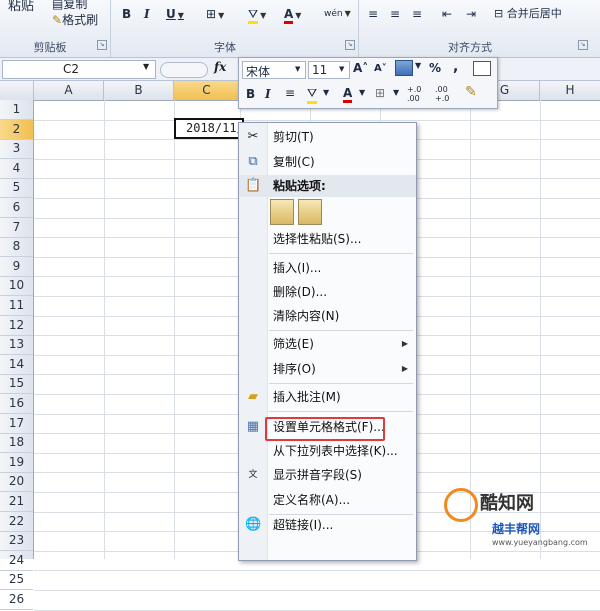 The width and height of the screenshot is (600, 611). I want to click on row-header-17: 17, so click(16, 424).